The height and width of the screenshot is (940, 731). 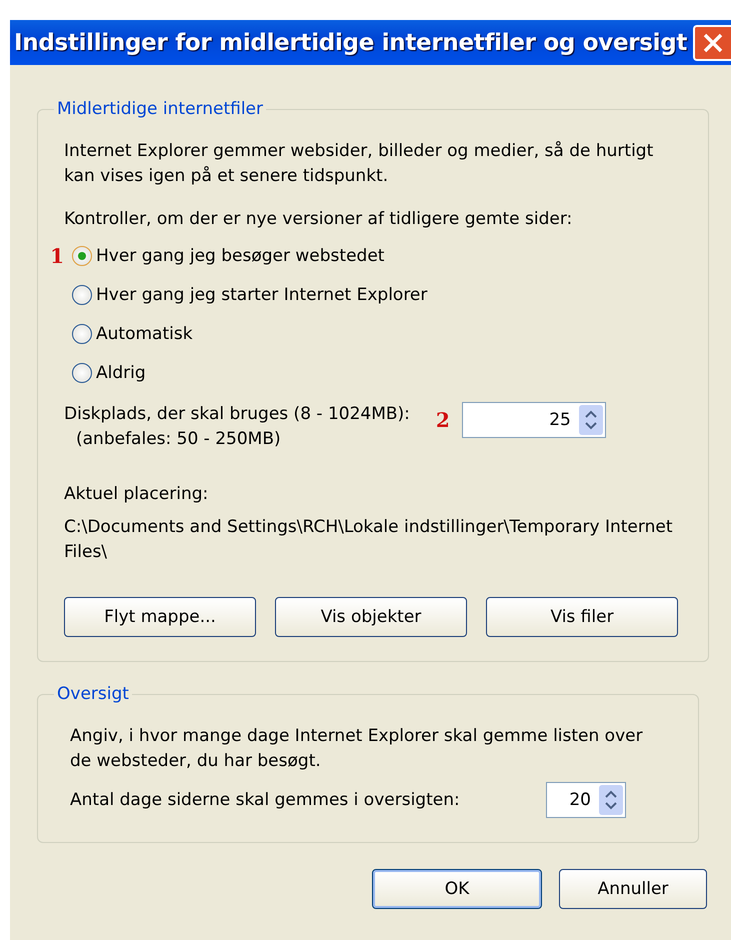 I want to click on annotation-marker: 1, so click(x=57, y=256).